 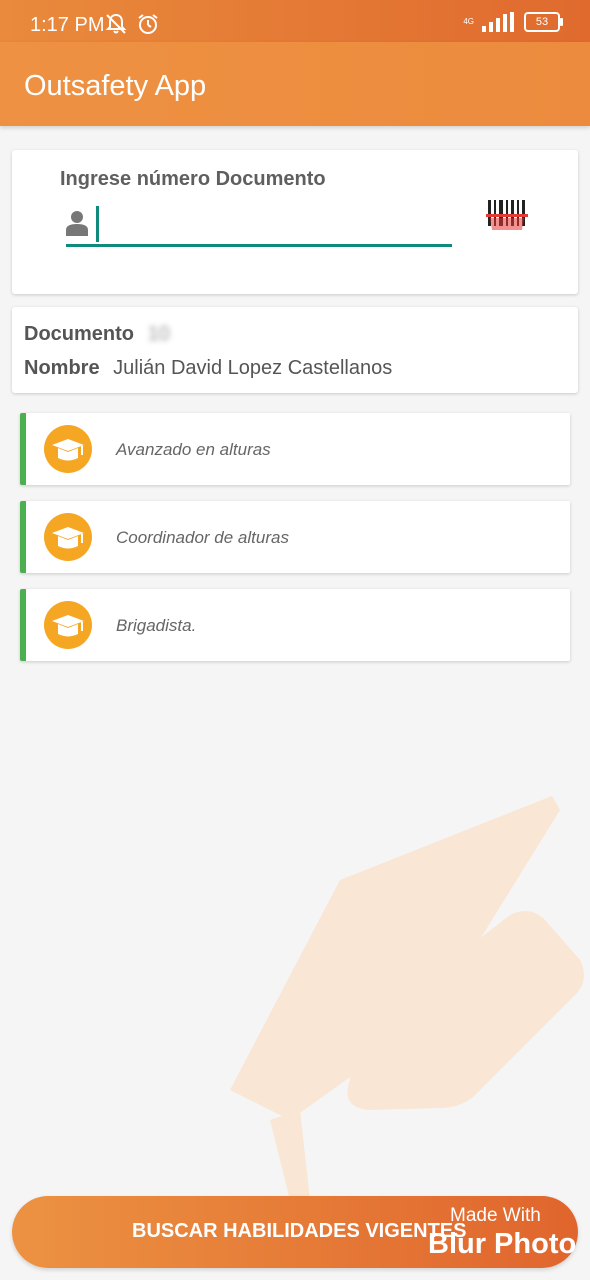 What do you see at coordinates (193, 179) in the screenshot?
I see `document-input-label: Ingrese número Documento` at bounding box center [193, 179].